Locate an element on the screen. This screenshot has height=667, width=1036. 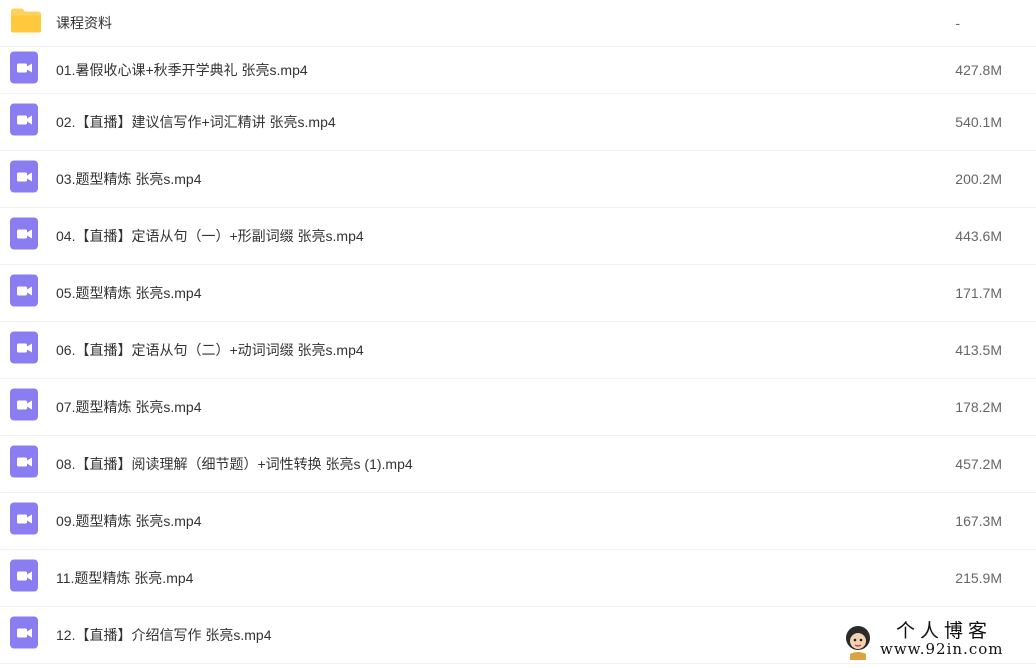
file-size: 413.5M is located at coordinates (978, 350).